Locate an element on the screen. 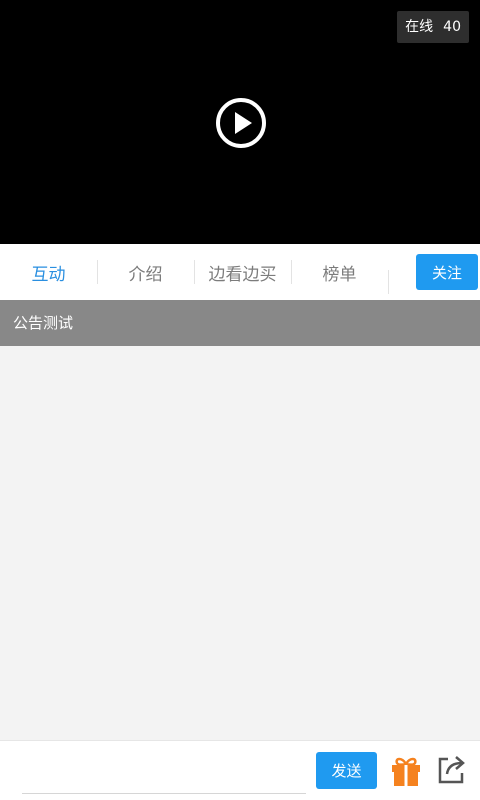  announcement-text: 公告测试 is located at coordinates (43, 323).